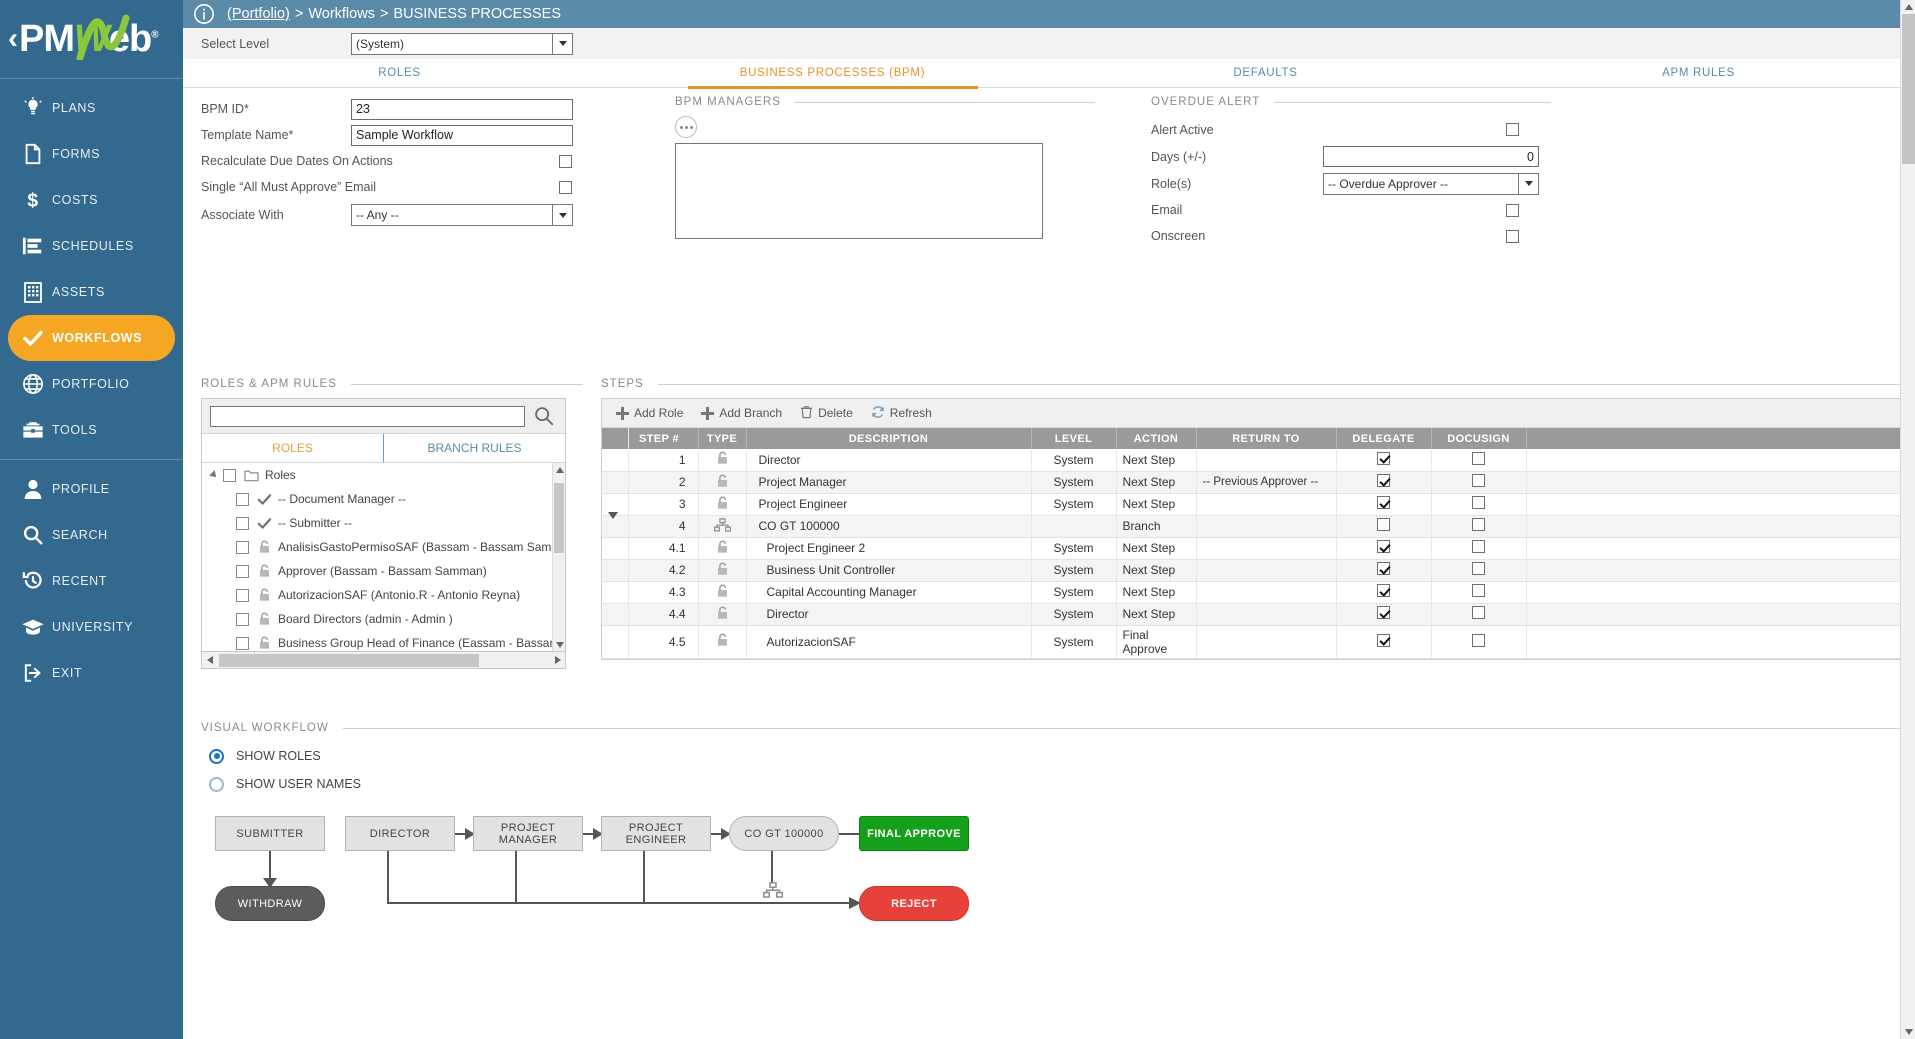 The width and height of the screenshot is (1915, 1039). What do you see at coordinates (1258, 614) in the screenshot?
I see `table-row: 4.4 Director System Next Step` at bounding box center [1258, 614].